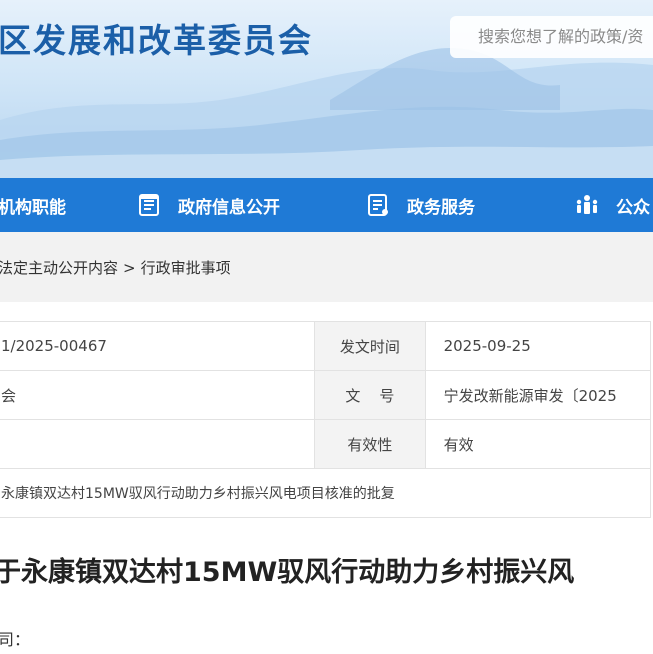 This screenshot has width=653, height=654. Describe the element at coordinates (587, 205) in the screenshot. I see `people-icon` at that location.